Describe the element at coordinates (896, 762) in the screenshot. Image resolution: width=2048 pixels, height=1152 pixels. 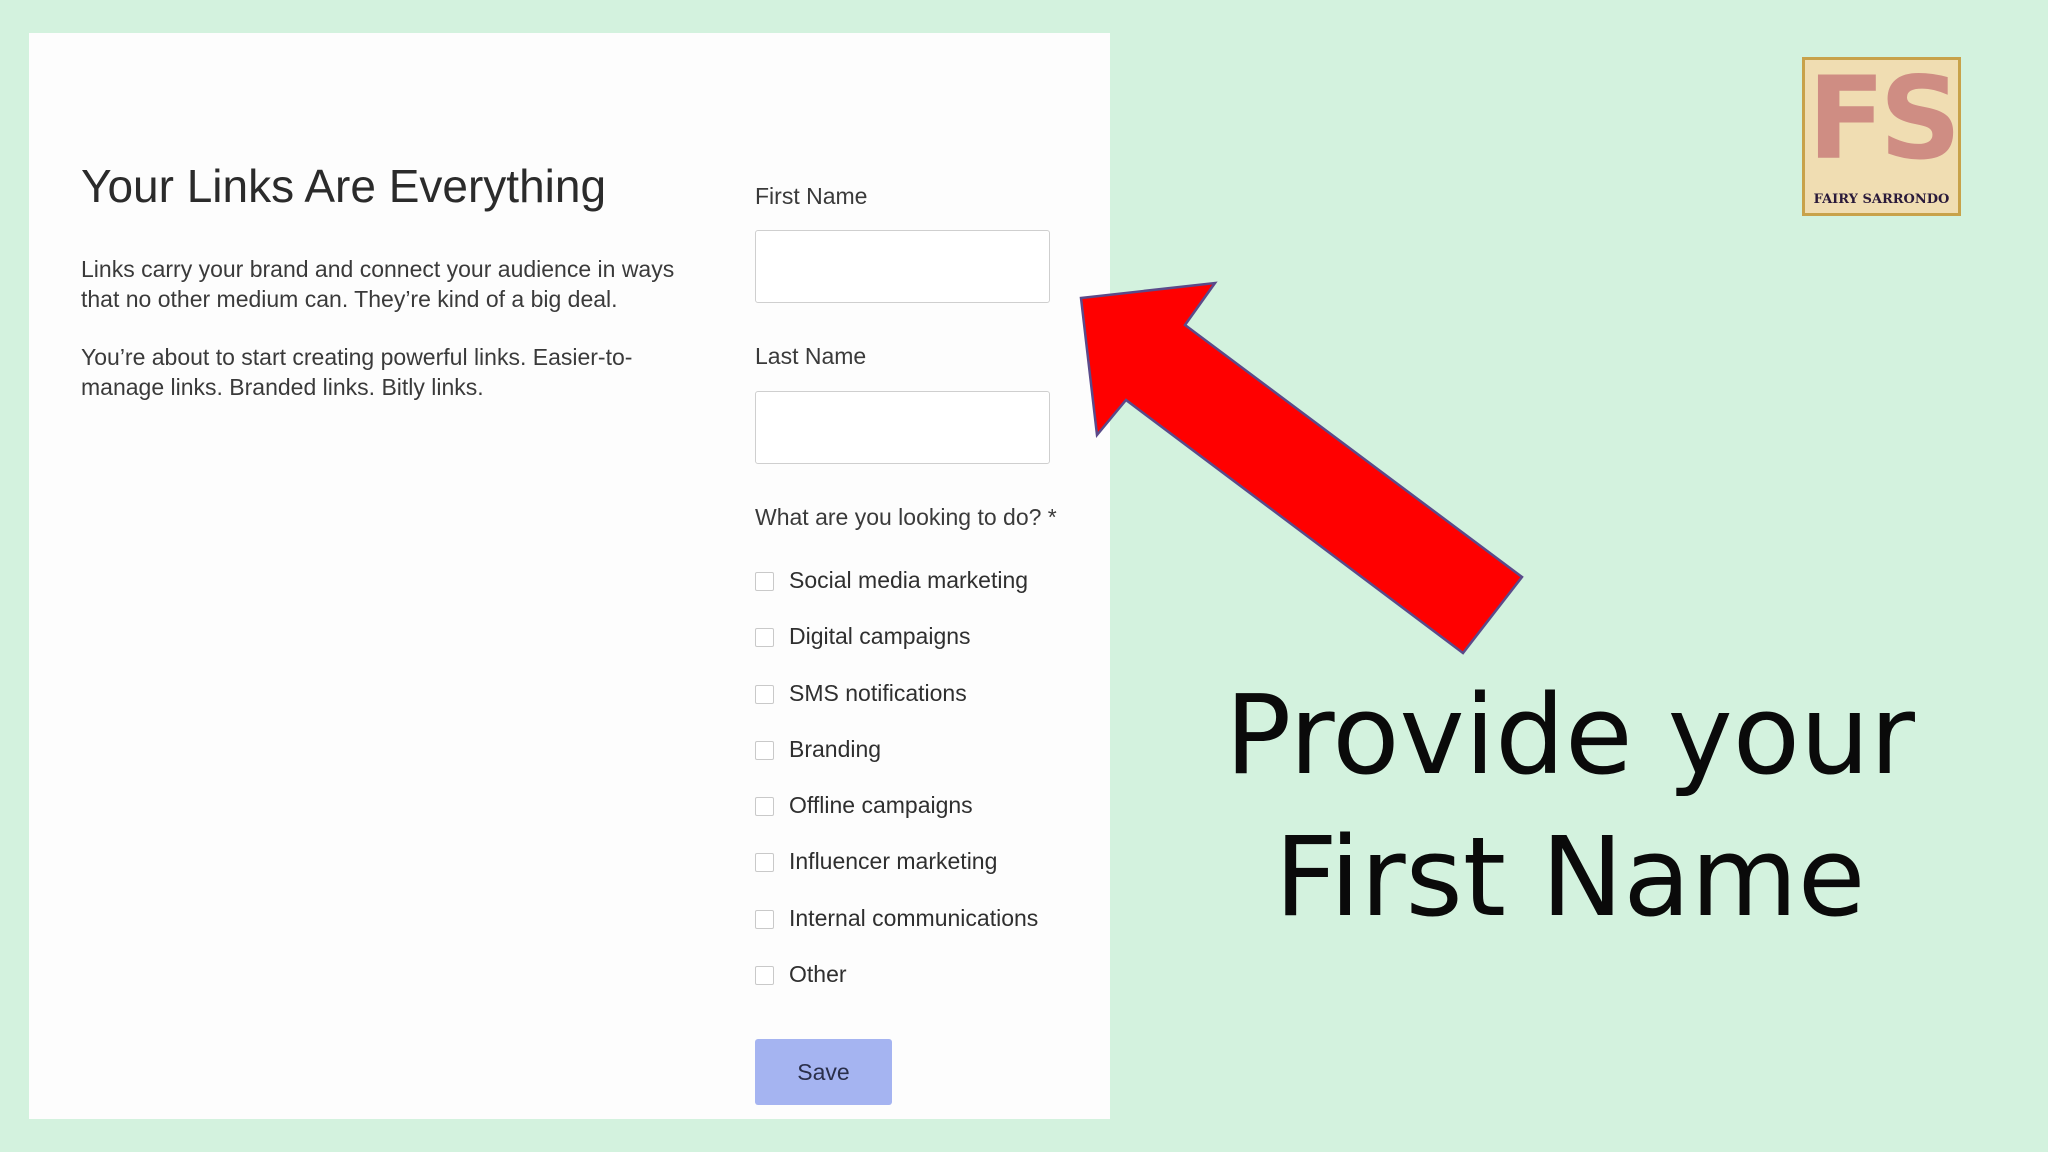
I see `goal-option-branding: Branding` at that location.